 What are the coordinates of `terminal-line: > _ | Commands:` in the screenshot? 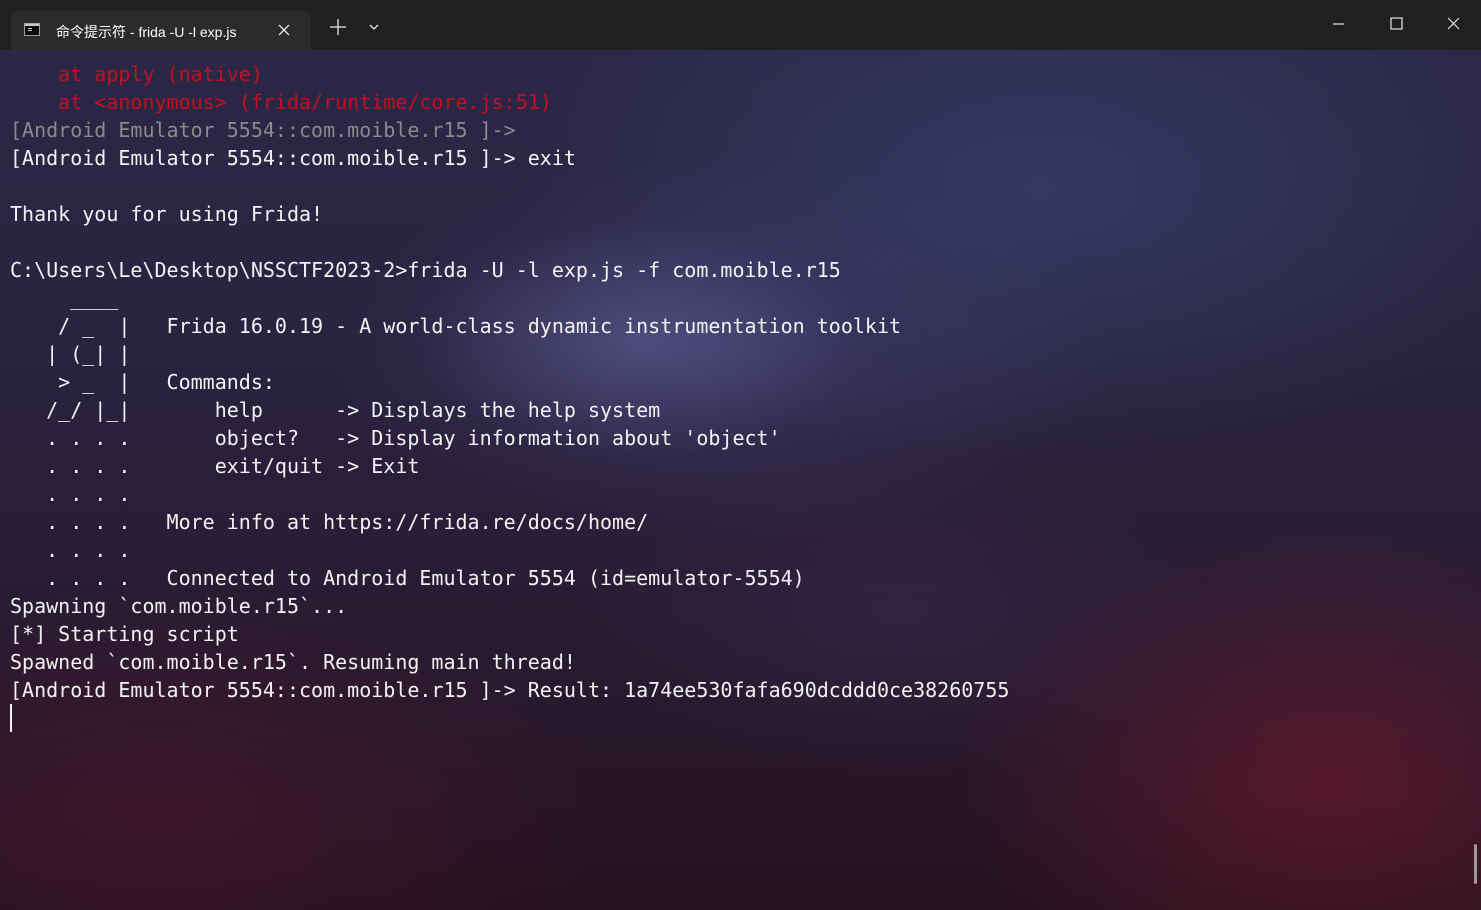 It's located at (142, 382).